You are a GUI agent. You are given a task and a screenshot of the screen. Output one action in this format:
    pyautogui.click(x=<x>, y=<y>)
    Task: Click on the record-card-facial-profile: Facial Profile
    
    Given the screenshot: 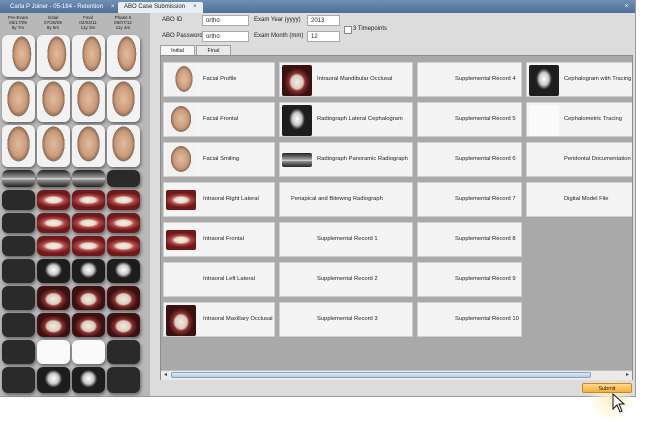 What is the action you would take?
    pyautogui.click(x=219, y=79)
    